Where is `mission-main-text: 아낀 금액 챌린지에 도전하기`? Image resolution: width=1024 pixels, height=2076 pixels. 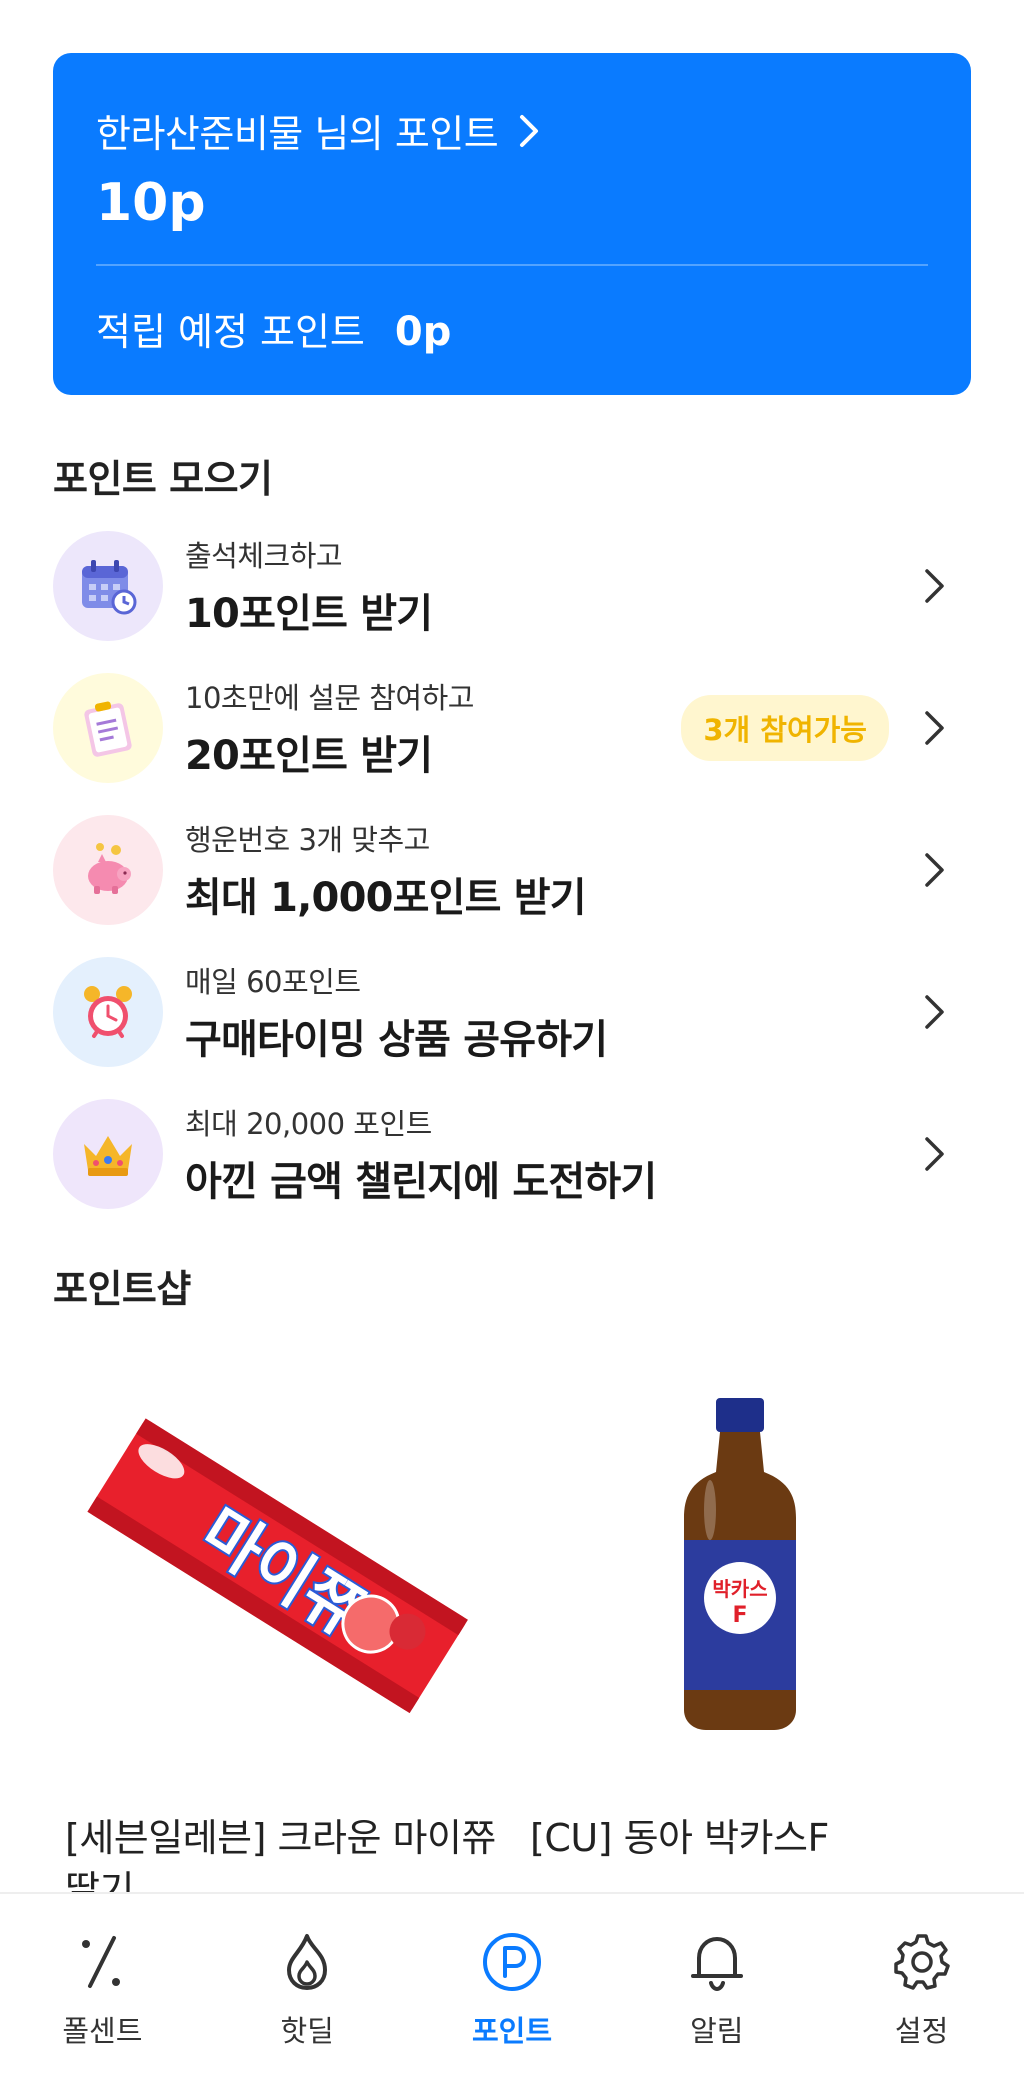 mission-main-text: 아낀 금액 챌린지에 도전하기 is located at coordinates (421, 1182).